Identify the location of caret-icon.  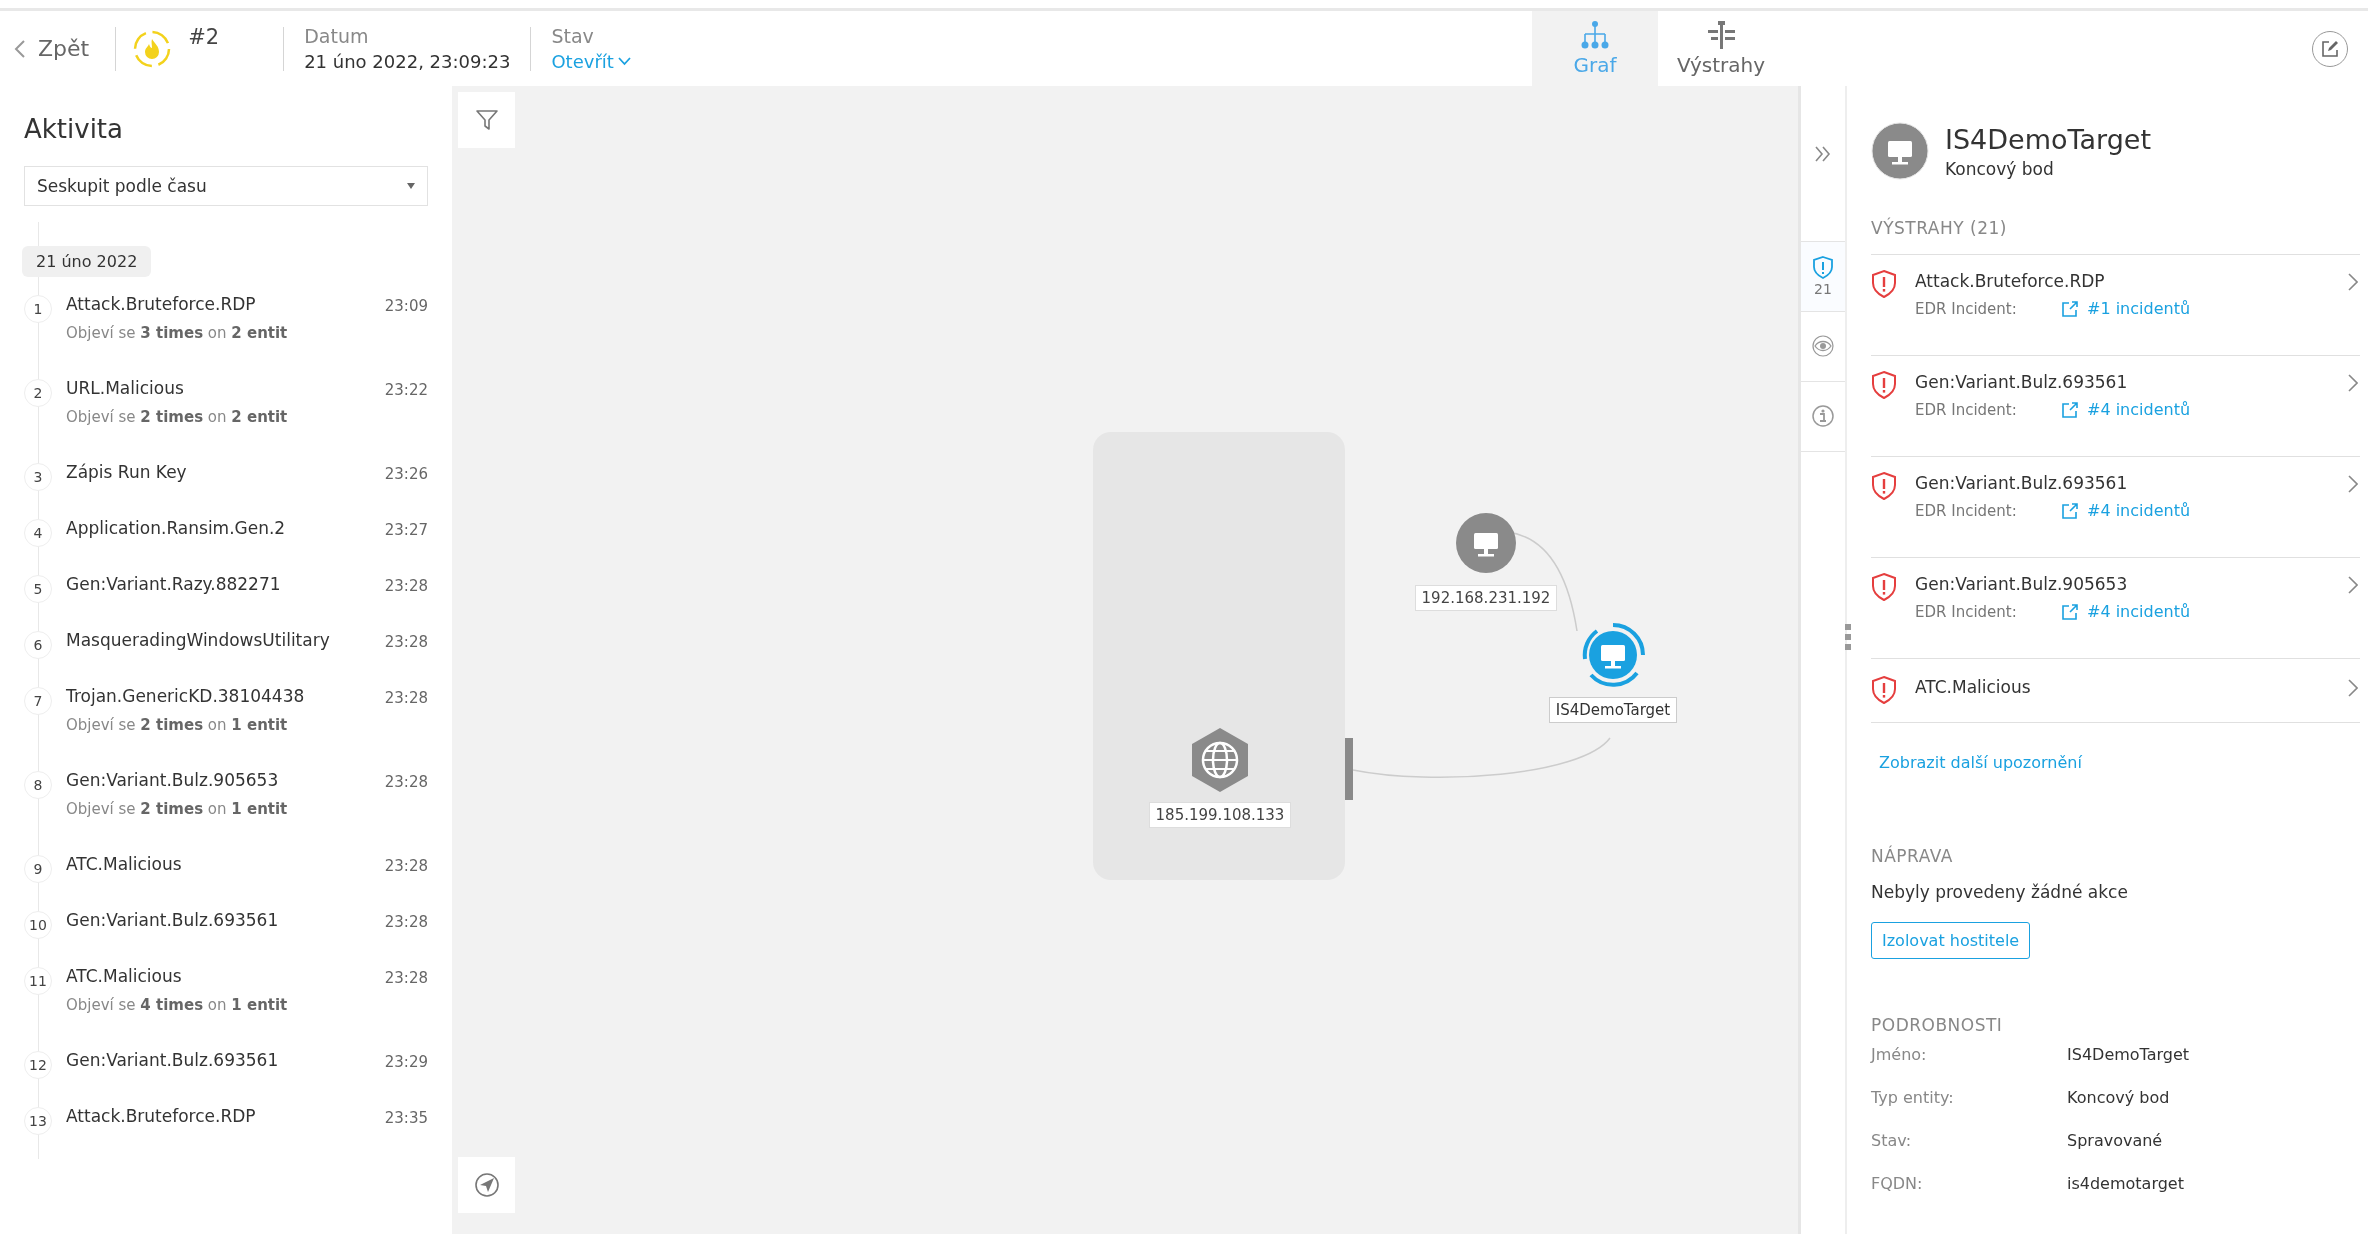
(411, 186).